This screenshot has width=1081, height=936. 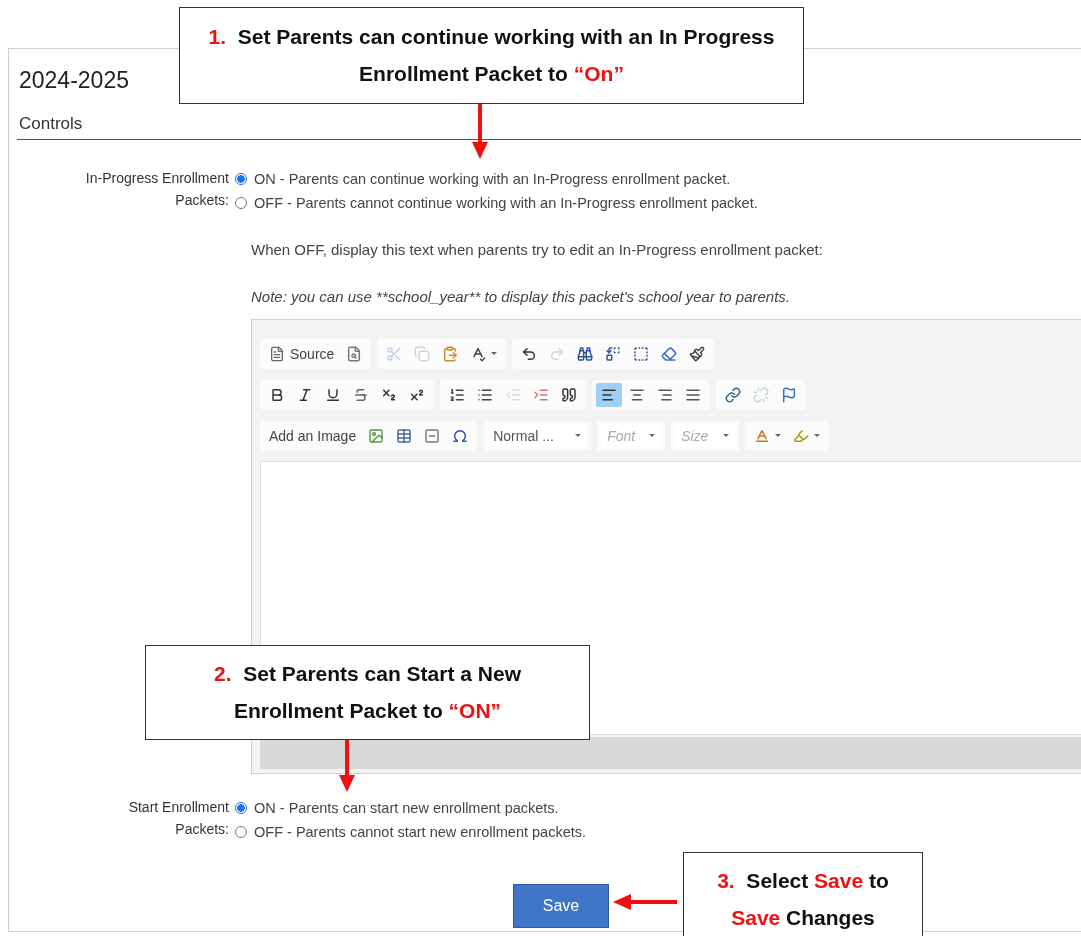 What do you see at coordinates (506, 203) in the screenshot?
I see `option-label: OFF - Parents cannot continue working with an In-Progress enrollment packet.` at bounding box center [506, 203].